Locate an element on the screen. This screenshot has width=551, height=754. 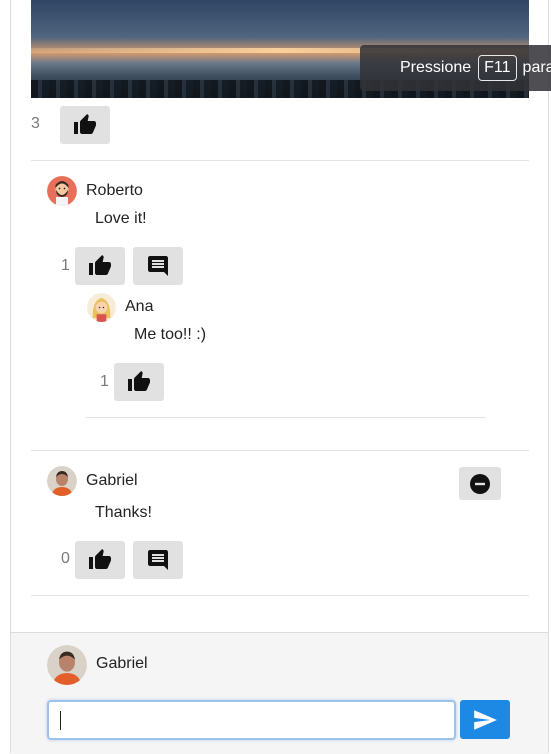
composer-avatar is located at coordinates (67, 665).